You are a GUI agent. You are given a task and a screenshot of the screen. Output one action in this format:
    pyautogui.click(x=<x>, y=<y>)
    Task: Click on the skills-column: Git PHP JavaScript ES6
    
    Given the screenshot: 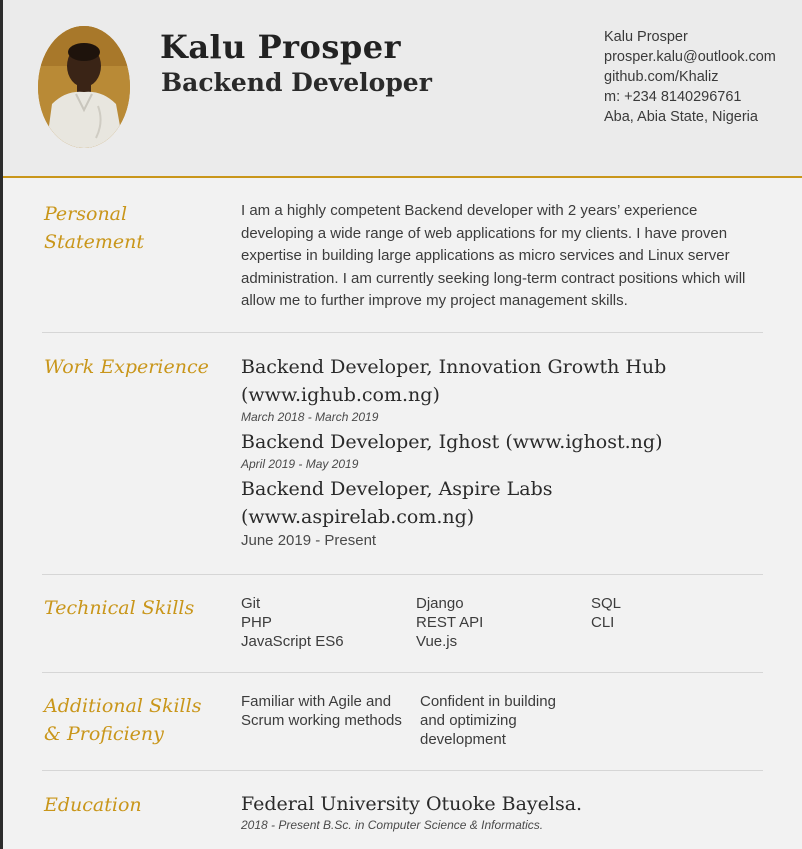 What is the action you would take?
    pyautogui.click(x=328, y=622)
    